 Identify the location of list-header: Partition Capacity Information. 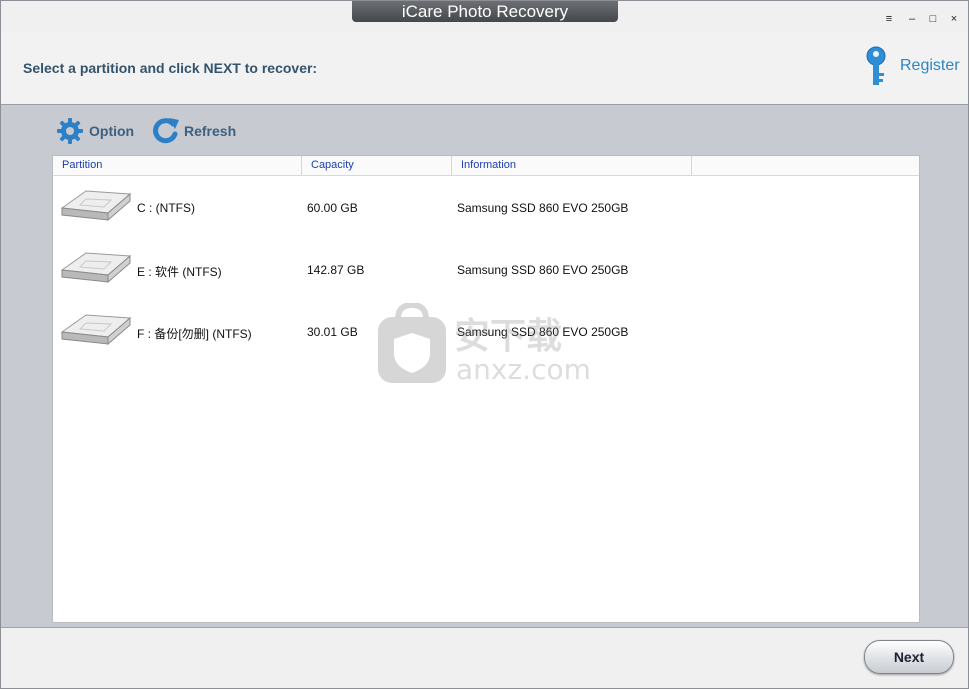
(486, 166).